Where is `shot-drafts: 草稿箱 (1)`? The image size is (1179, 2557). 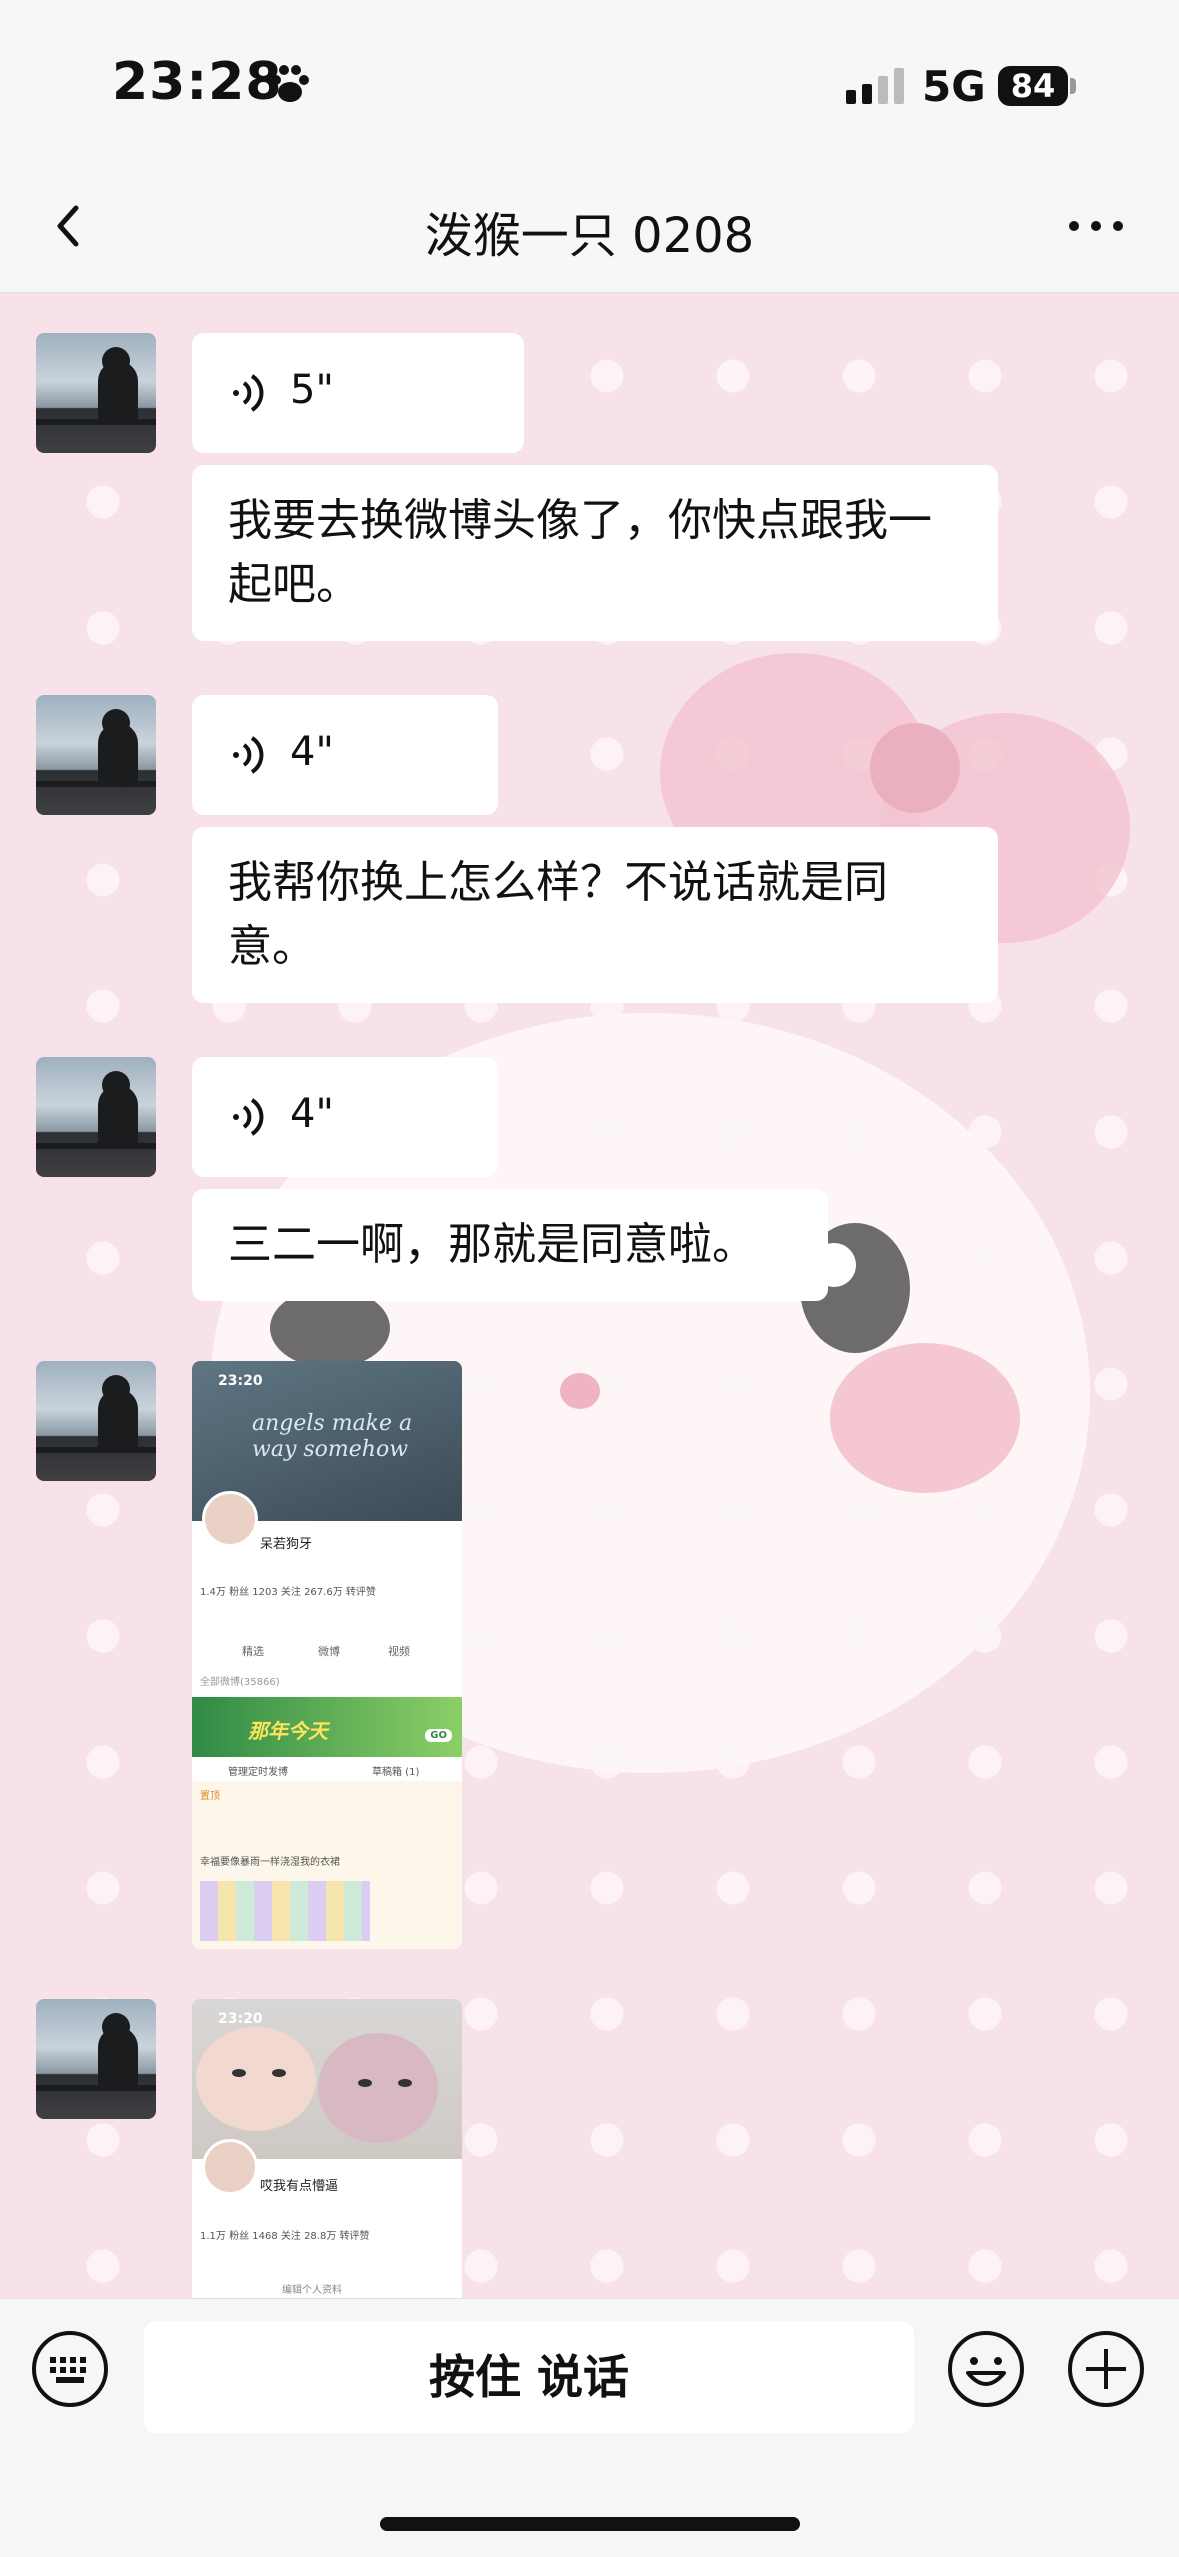
shot-drafts: 草稿箱 (1) is located at coordinates (396, 1772).